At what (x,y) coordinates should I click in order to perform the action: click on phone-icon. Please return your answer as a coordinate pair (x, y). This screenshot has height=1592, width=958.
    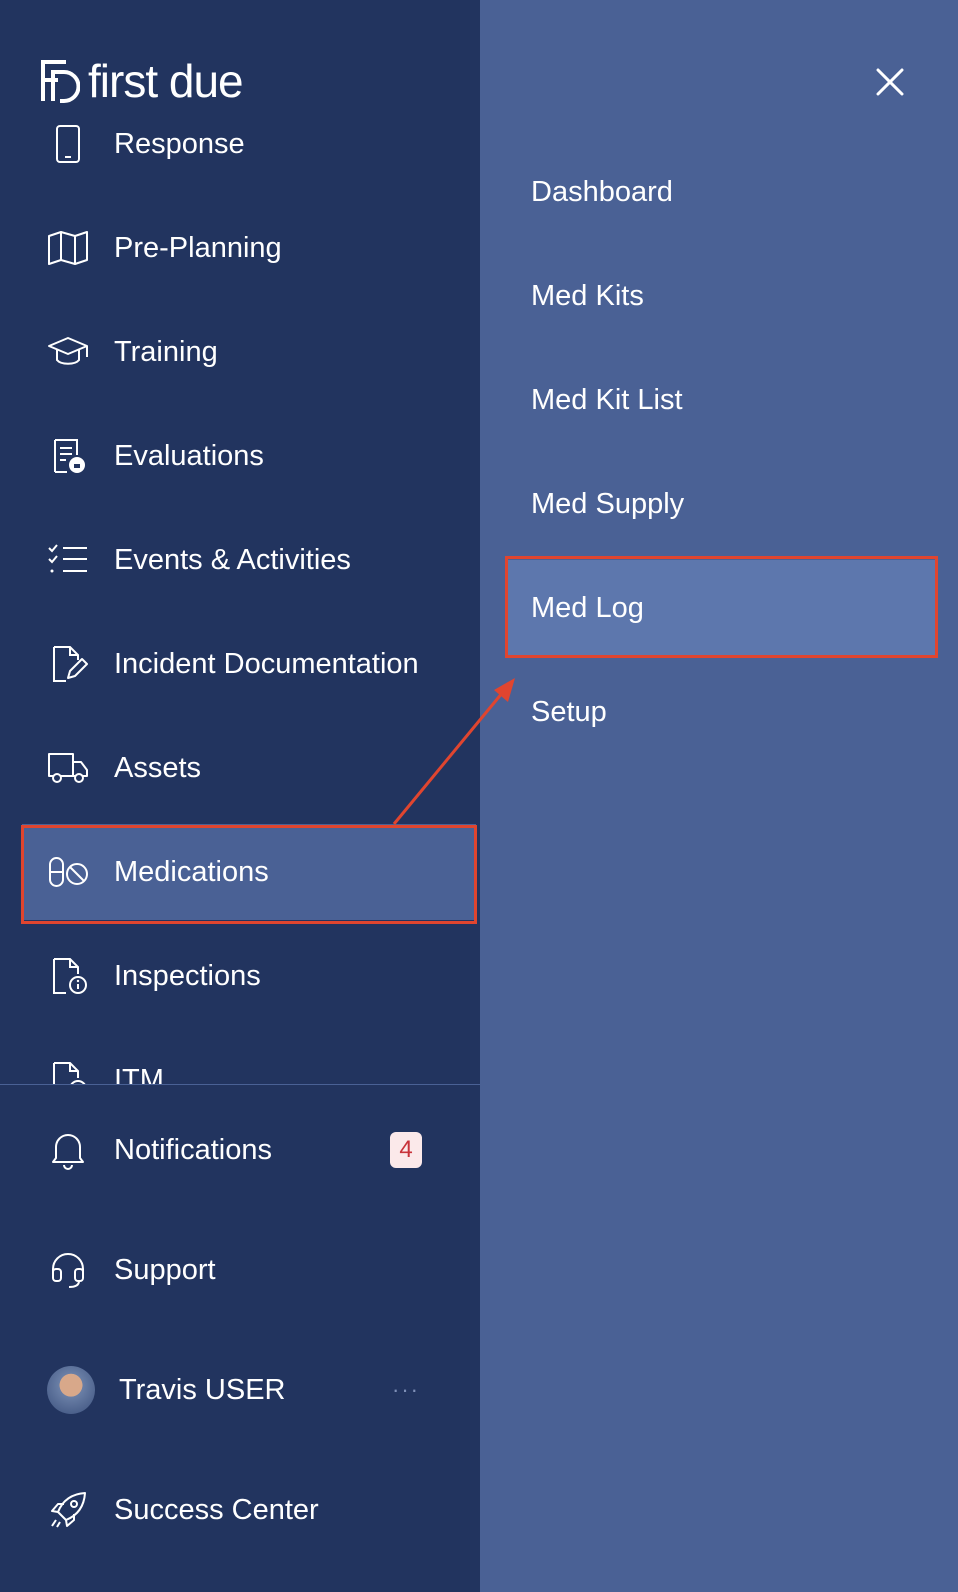
    Looking at the image, I should click on (68, 144).